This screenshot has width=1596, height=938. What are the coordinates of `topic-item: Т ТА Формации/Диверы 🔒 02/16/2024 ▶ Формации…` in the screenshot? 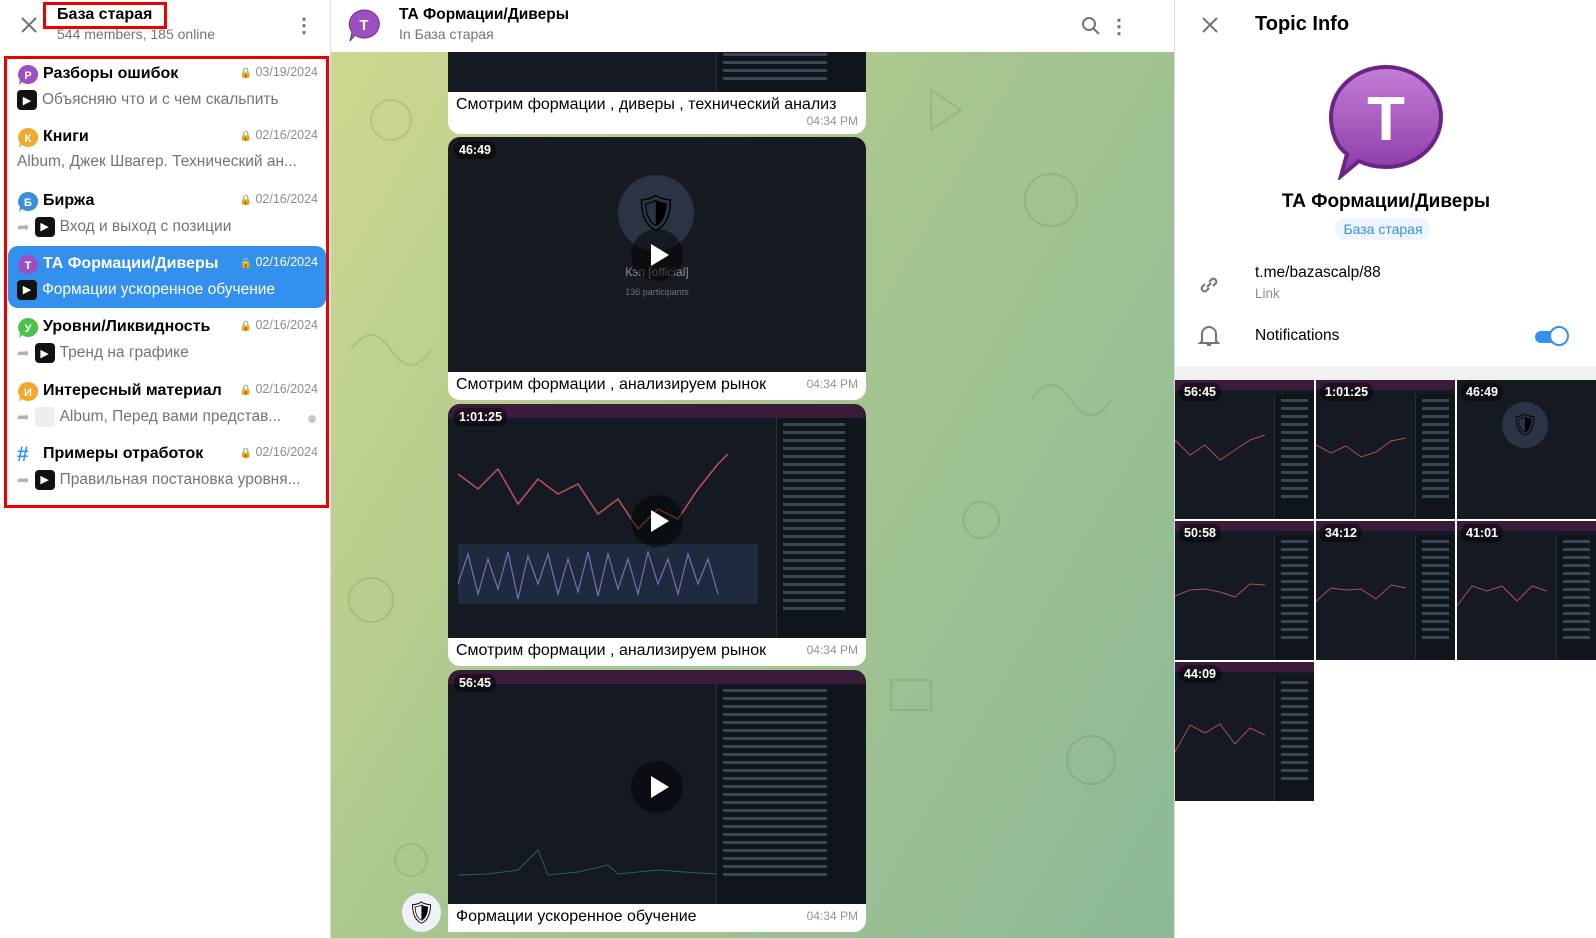 It's located at (167, 276).